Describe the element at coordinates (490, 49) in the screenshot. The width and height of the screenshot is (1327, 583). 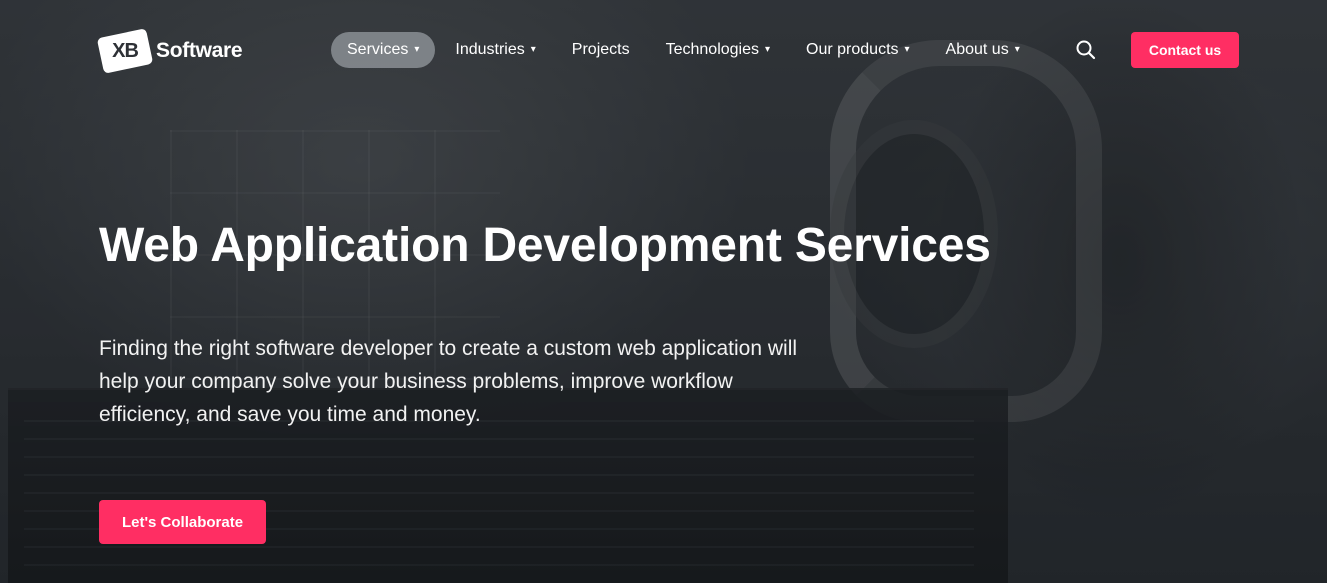
I see `nav-item-label: Industries` at that location.